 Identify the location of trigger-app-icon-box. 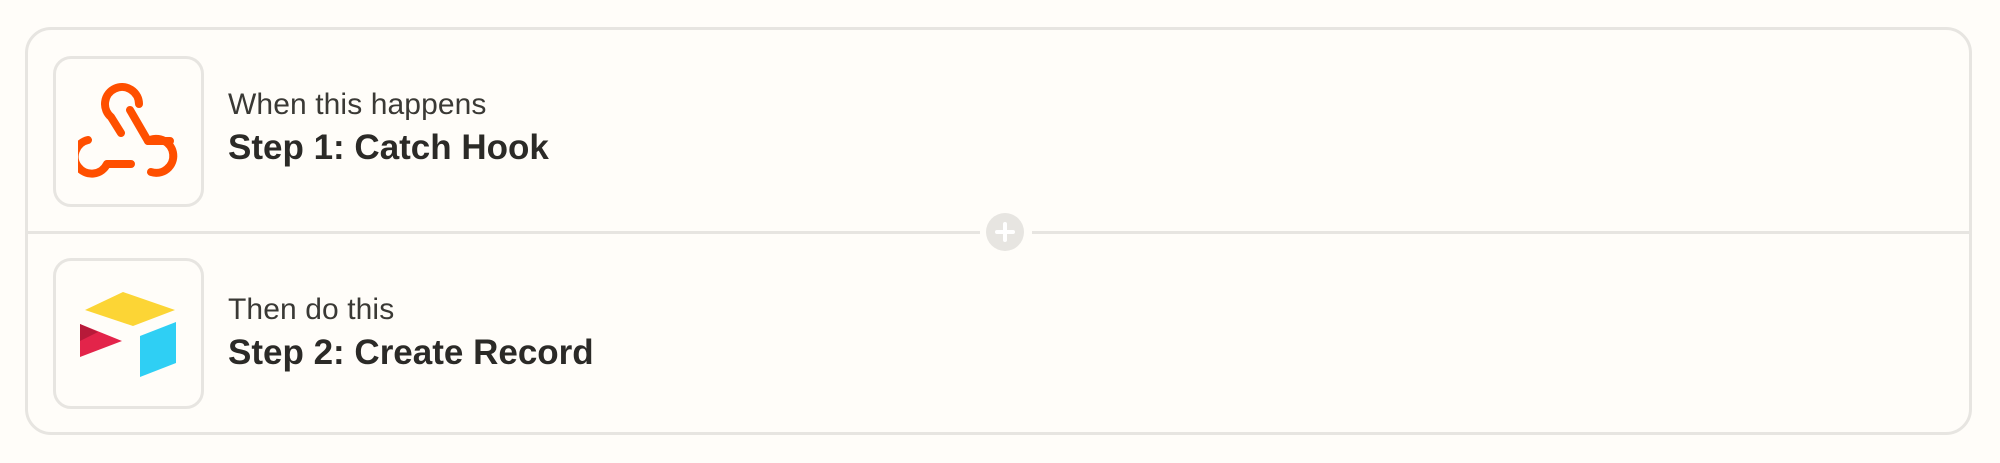
(128, 131).